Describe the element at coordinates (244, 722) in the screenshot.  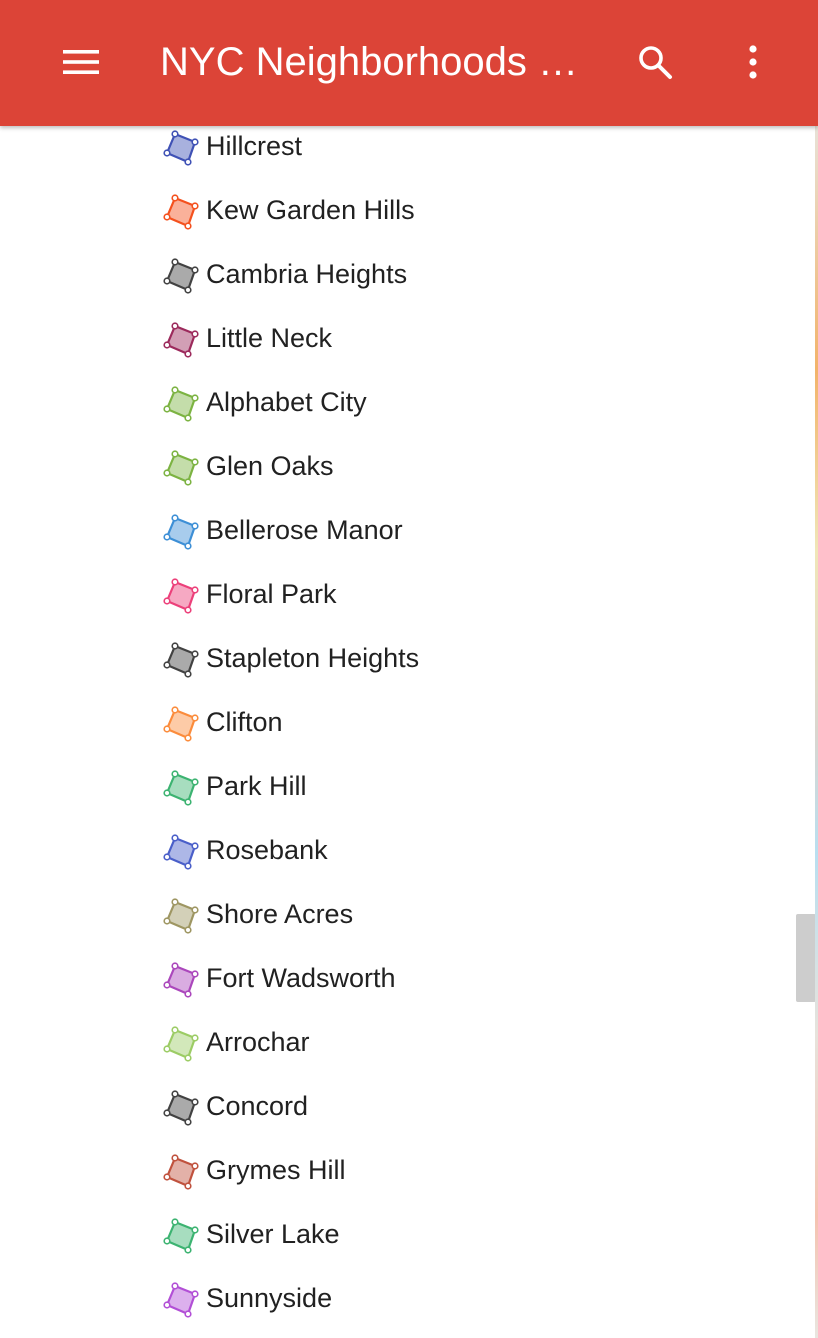
I see `list-item-label: Clifton` at that location.